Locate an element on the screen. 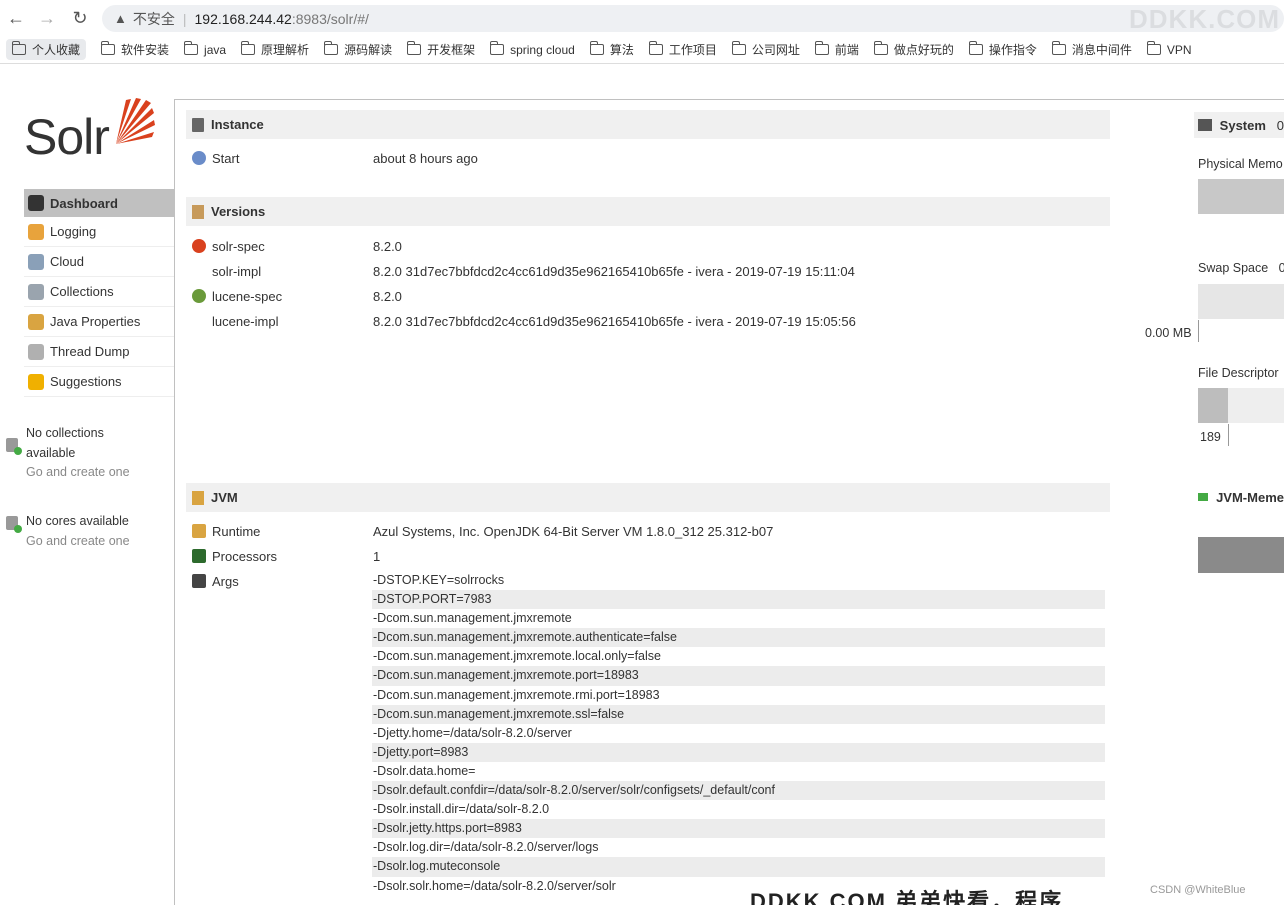  bookmark-item: 做点好玩的 is located at coordinates (913, 49).